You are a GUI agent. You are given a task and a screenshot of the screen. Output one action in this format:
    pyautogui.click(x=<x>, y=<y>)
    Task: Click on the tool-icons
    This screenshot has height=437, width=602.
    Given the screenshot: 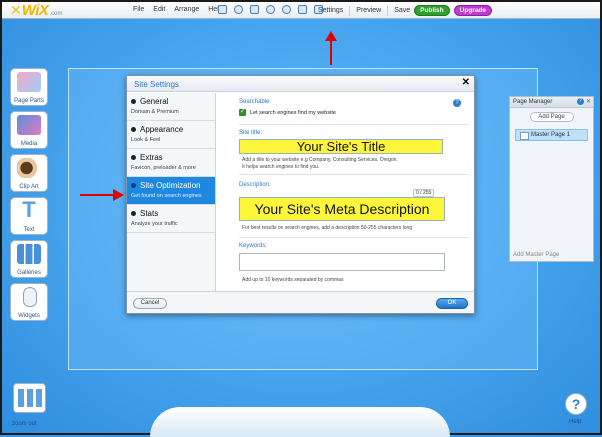 What is the action you would take?
    pyautogui.click(x=274, y=9)
    